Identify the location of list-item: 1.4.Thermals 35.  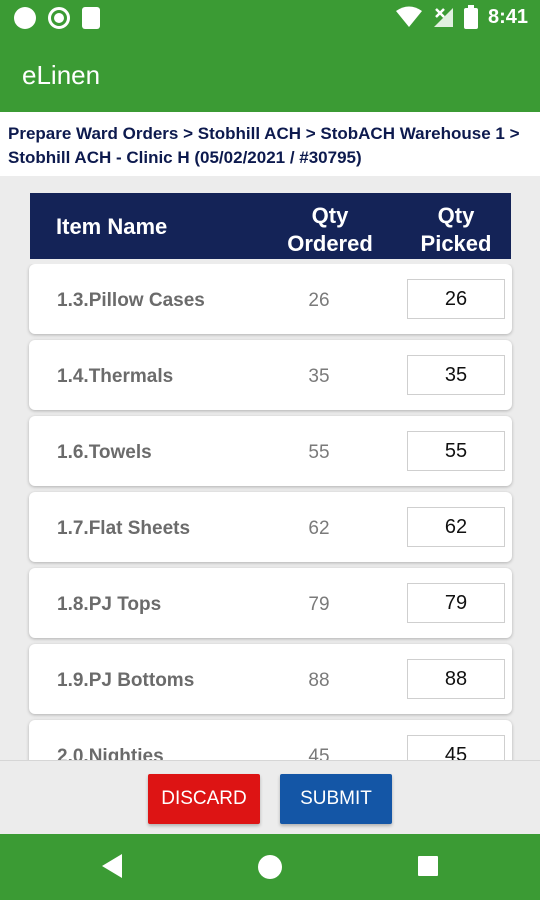
(270, 375).